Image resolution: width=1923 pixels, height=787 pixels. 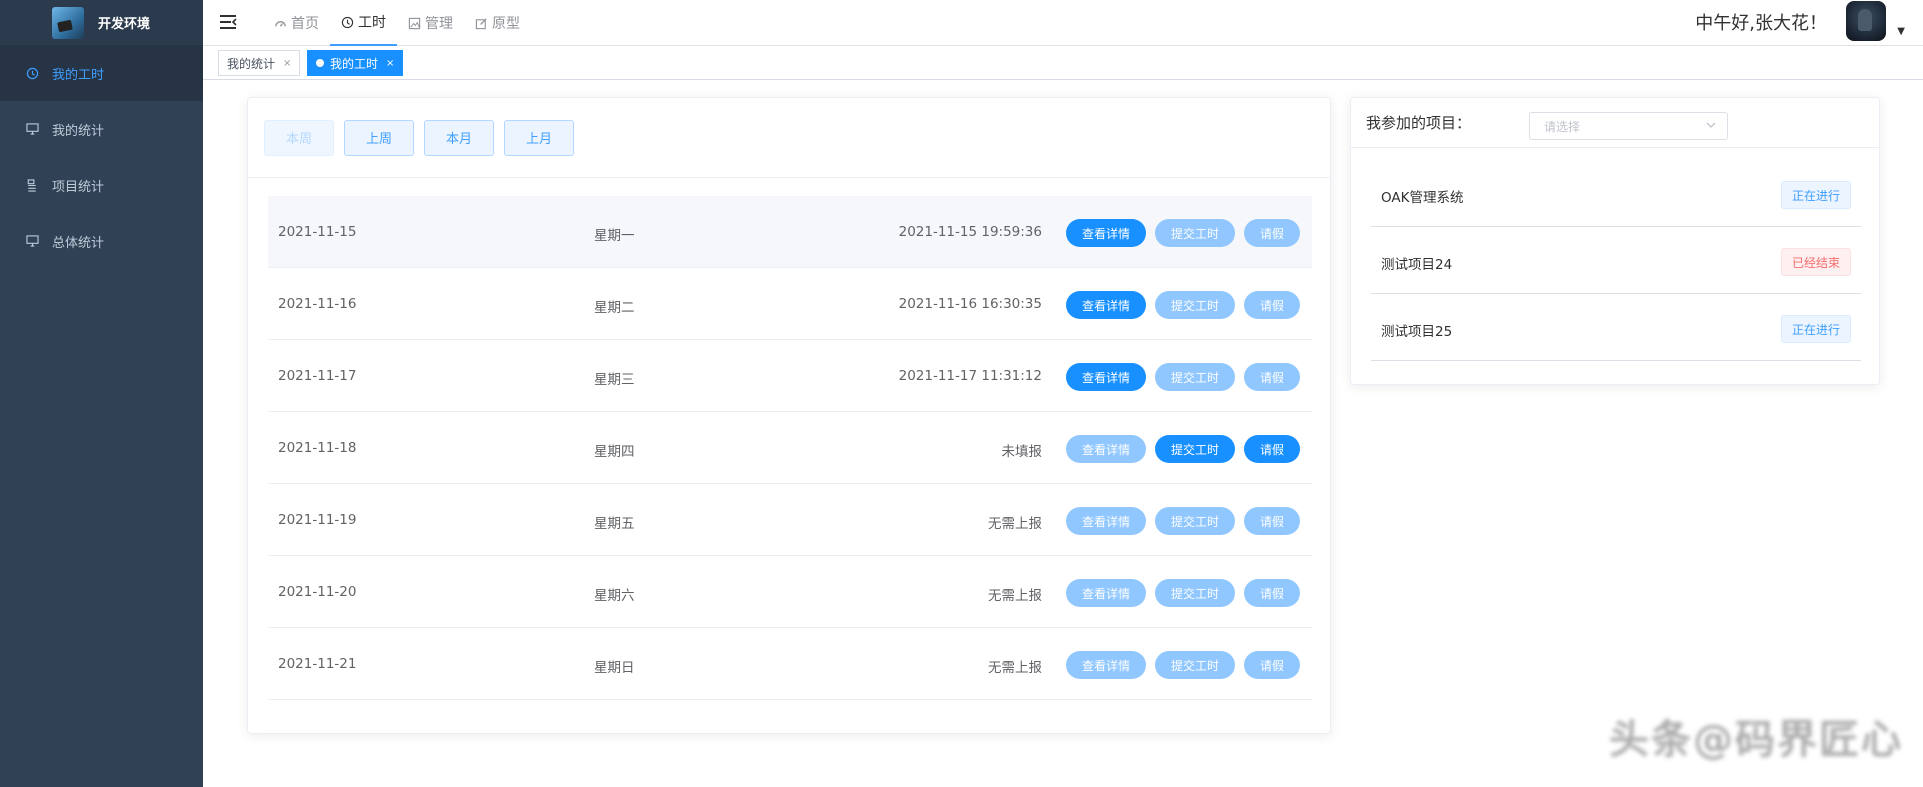 I want to click on row-status: 2021-11-16 16:30:35, so click(x=970, y=304).